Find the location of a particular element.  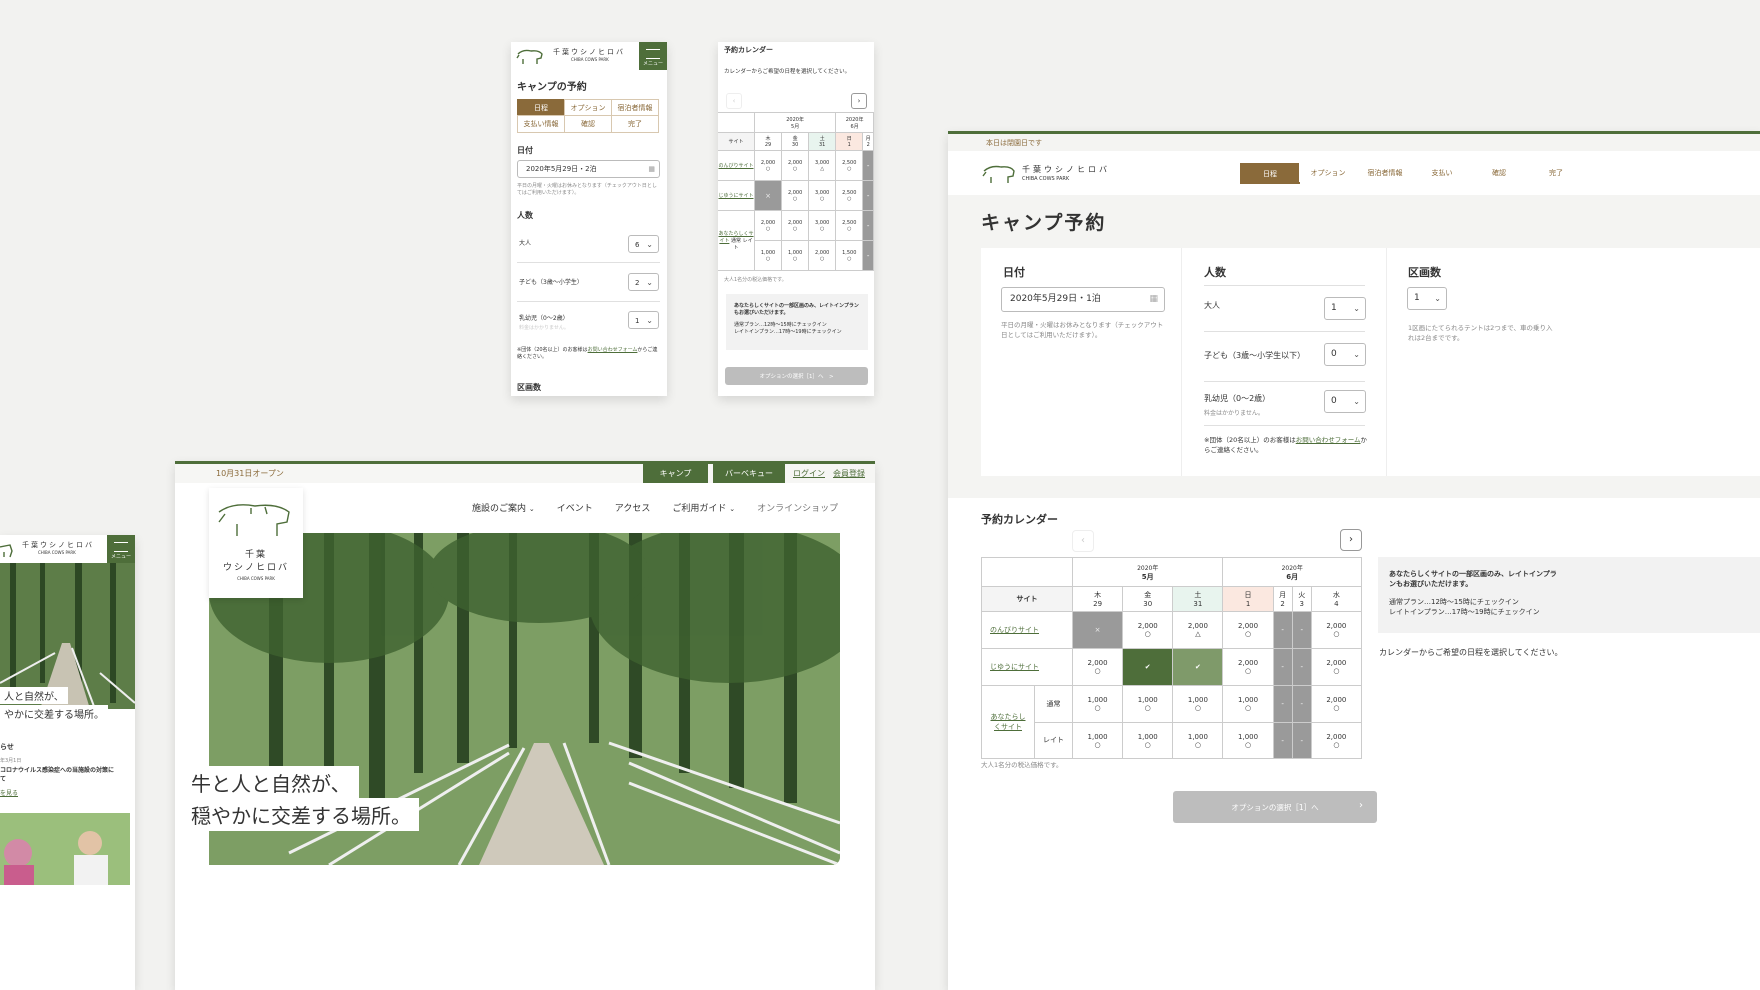

cow-logo-icon is located at coordinates (529, 56).